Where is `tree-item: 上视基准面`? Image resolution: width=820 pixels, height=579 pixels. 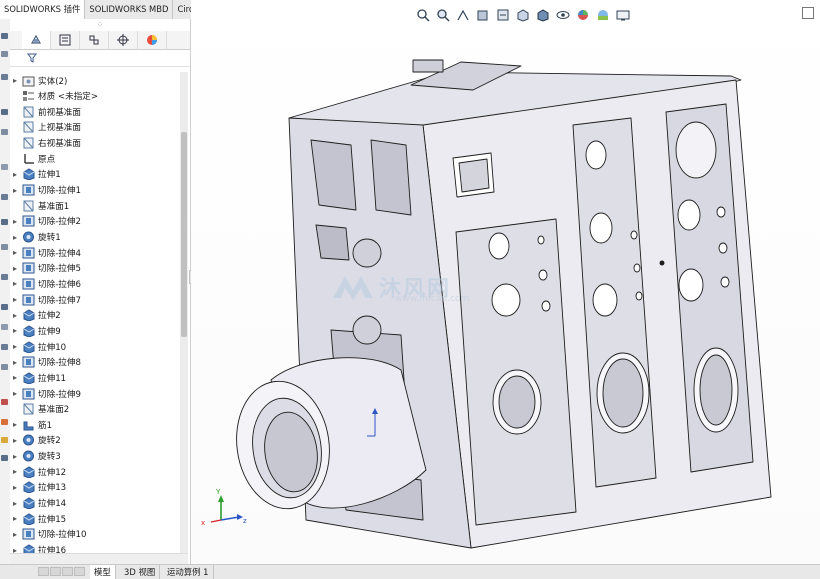
tree-item: 上视基准面 is located at coordinates (94, 127).